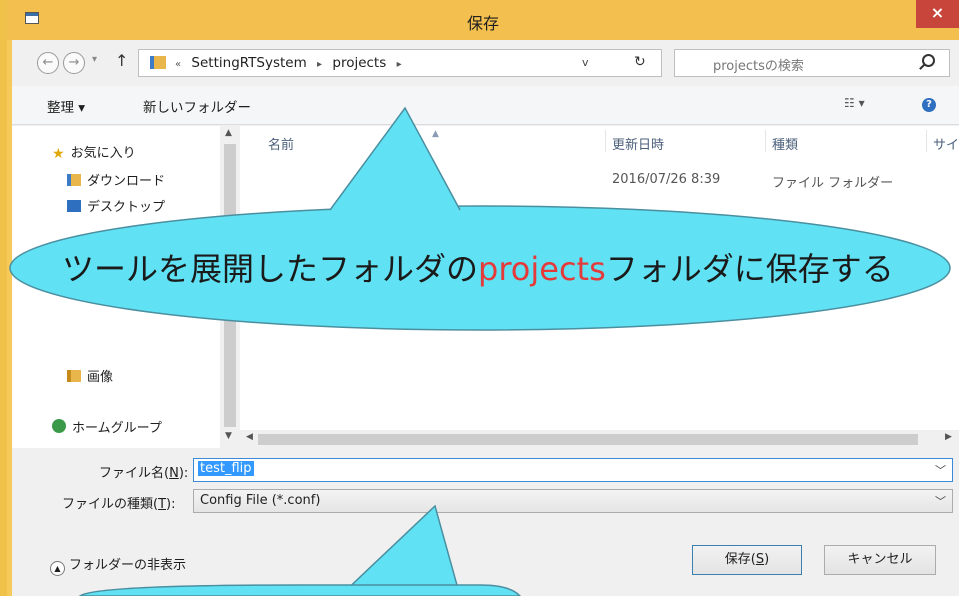 The width and height of the screenshot is (959, 596). What do you see at coordinates (121, 60) in the screenshot?
I see `up-arrow-icon: ↑` at bounding box center [121, 60].